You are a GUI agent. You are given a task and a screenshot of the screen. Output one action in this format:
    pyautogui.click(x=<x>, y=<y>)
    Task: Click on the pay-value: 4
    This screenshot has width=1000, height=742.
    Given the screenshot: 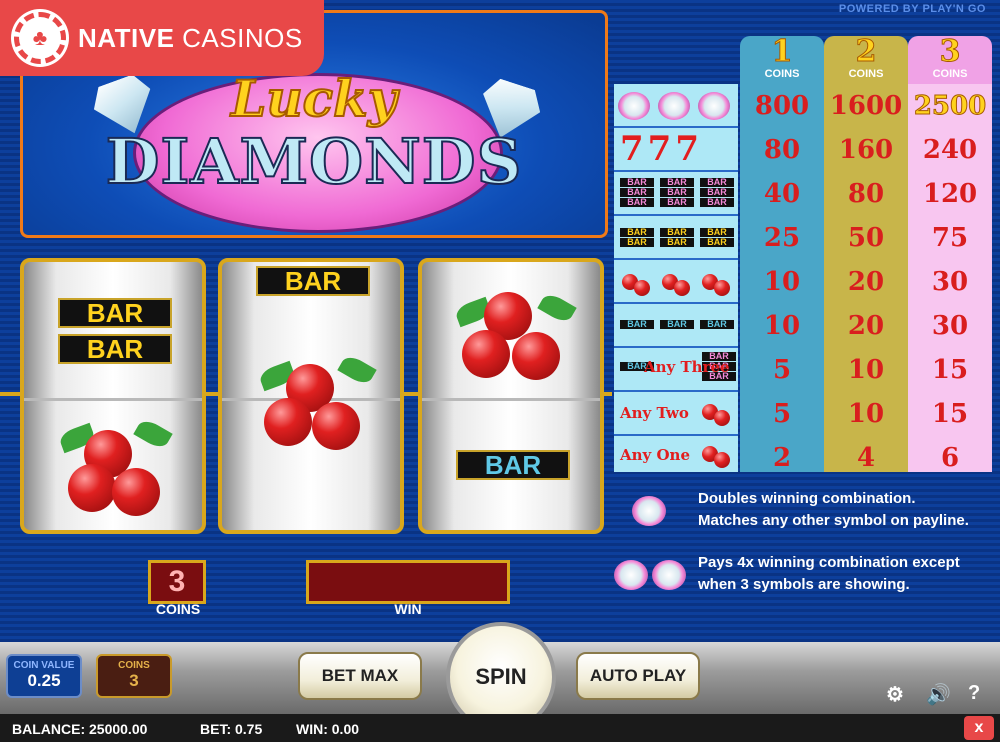 What is the action you would take?
    pyautogui.click(x=866, y=458)
    